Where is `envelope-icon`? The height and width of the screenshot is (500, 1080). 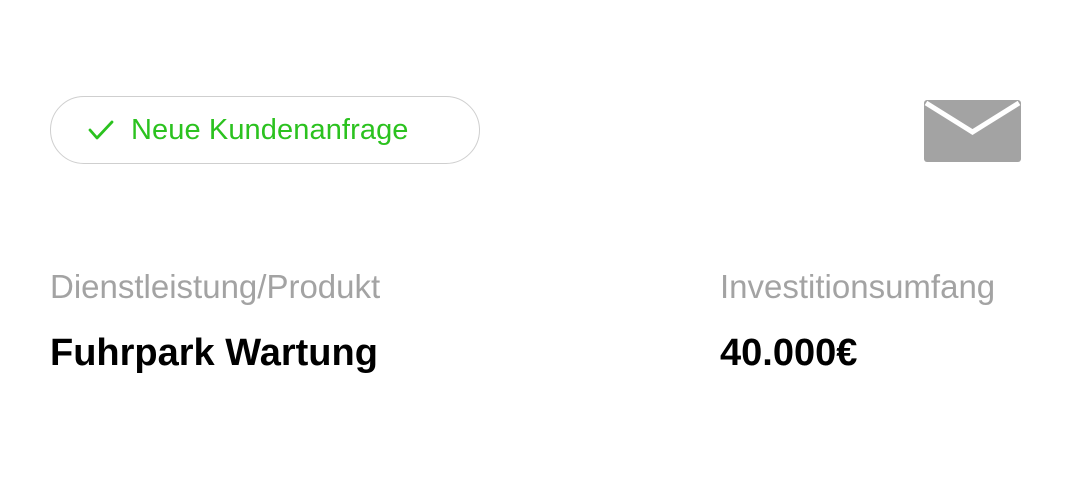
envelope-icon is located at coordinates (972, 131).